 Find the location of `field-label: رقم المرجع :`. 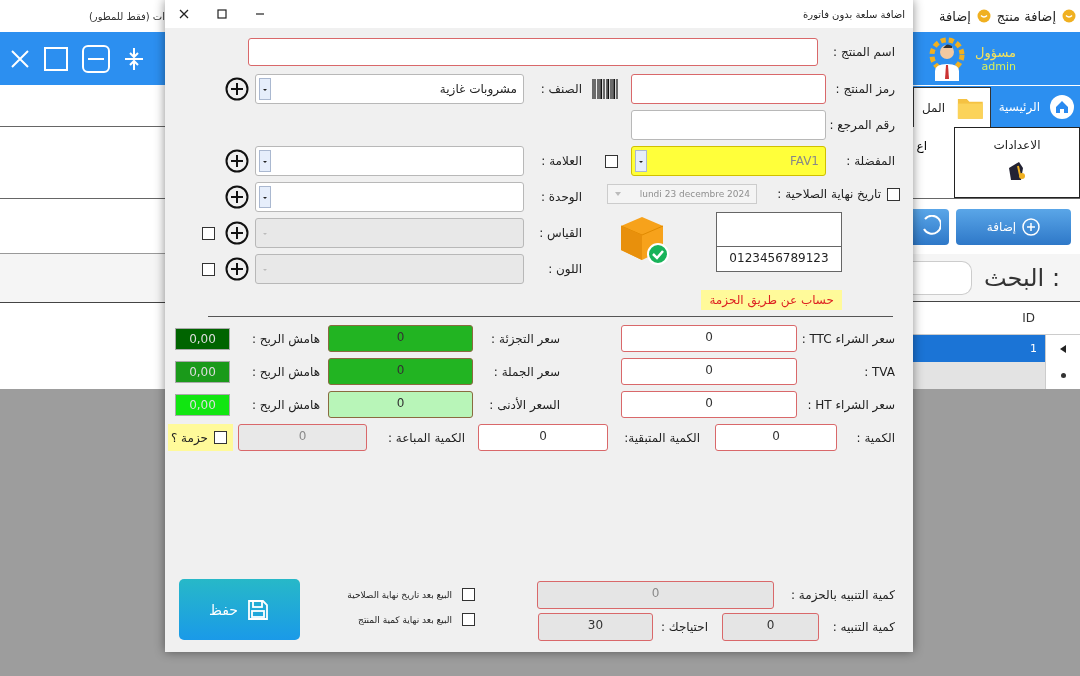

field-label: رقم المرجع : is located at coordinates (864, 125).